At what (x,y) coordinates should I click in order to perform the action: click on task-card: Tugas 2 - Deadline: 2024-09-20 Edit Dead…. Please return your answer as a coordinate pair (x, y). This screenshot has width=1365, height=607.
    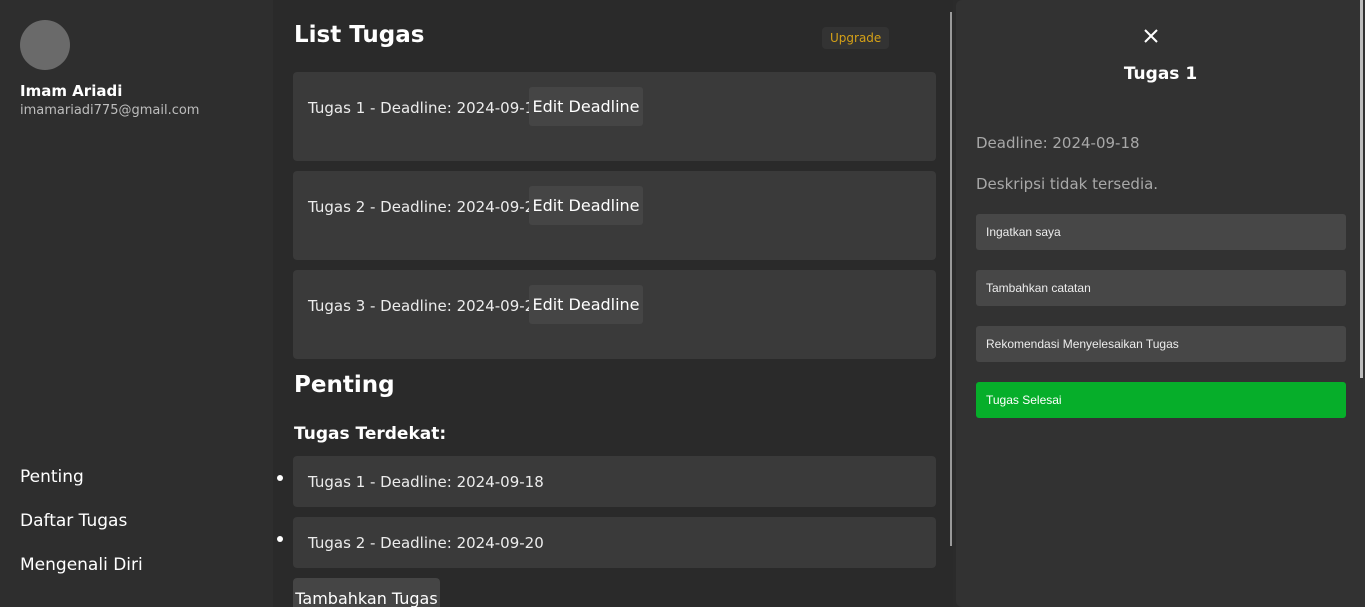
    Looking at the image, I should click on (614, 215).